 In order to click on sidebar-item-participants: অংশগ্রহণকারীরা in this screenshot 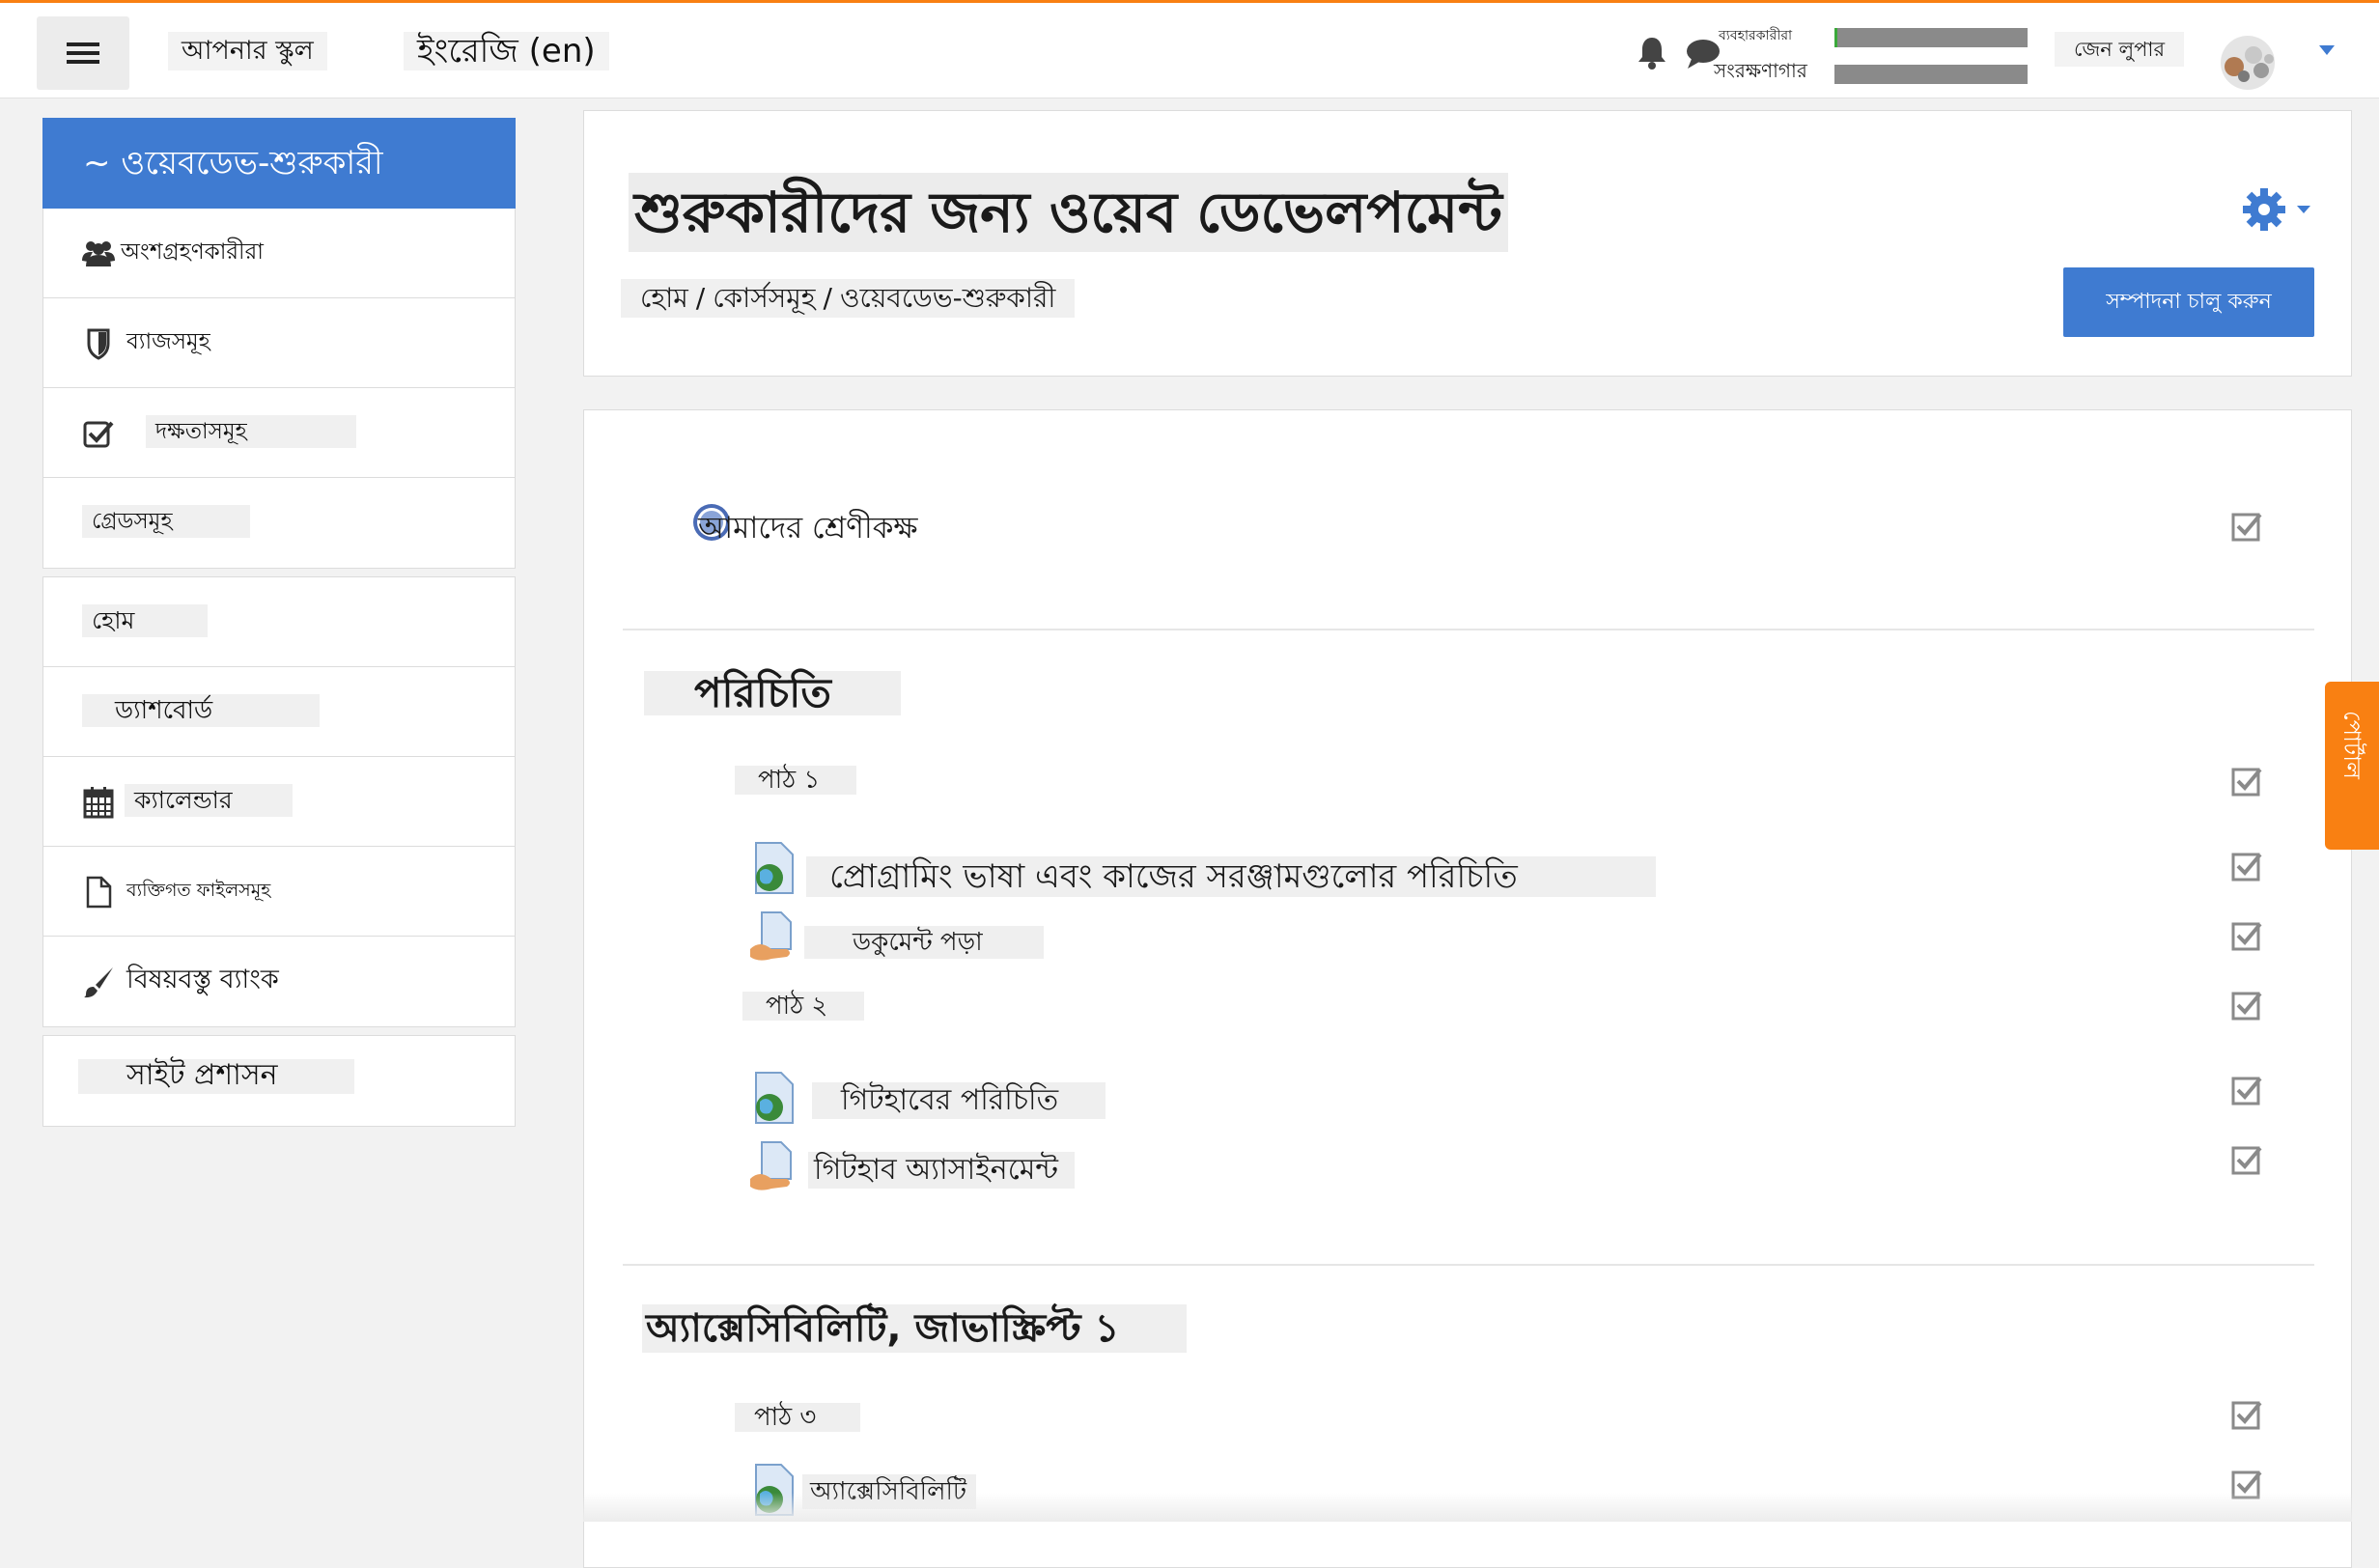, I will do `click(279, 254)`.